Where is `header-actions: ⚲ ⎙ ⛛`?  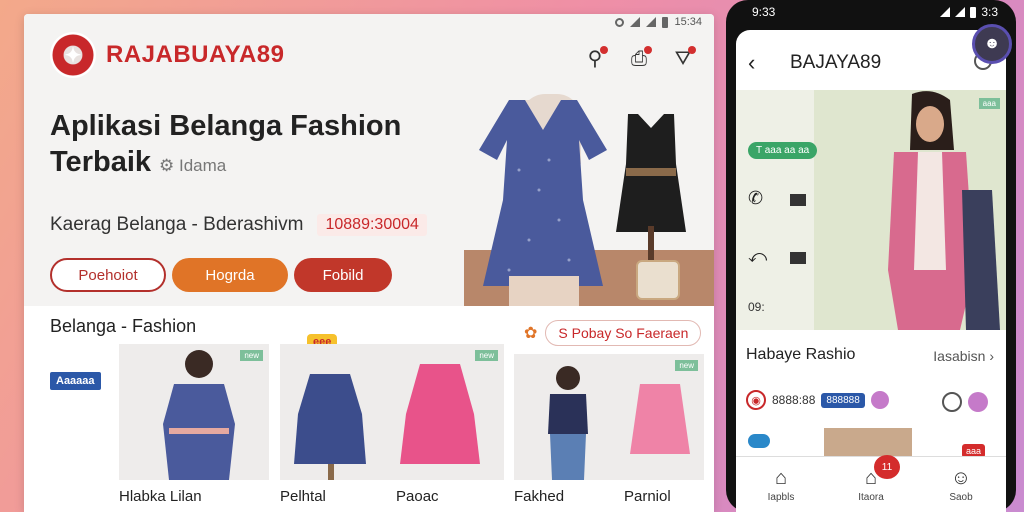 header-actions: ⚲ ⎙ ⛛ is located at coordinates (639, 59).